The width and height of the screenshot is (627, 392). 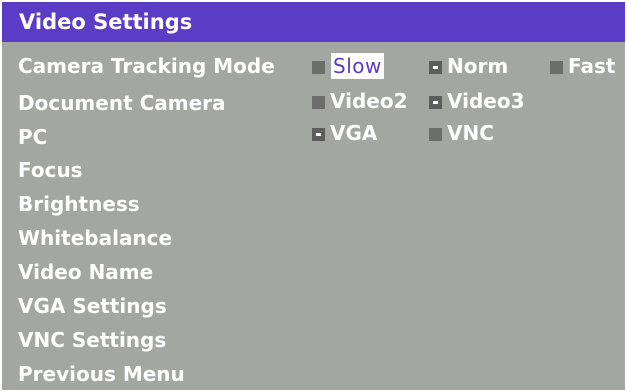 What do you see at coordinates (92, 340) in the screenshot?
I see `menu-item-vnc-settings: VNC Settings` at bounding box center [92, 340].